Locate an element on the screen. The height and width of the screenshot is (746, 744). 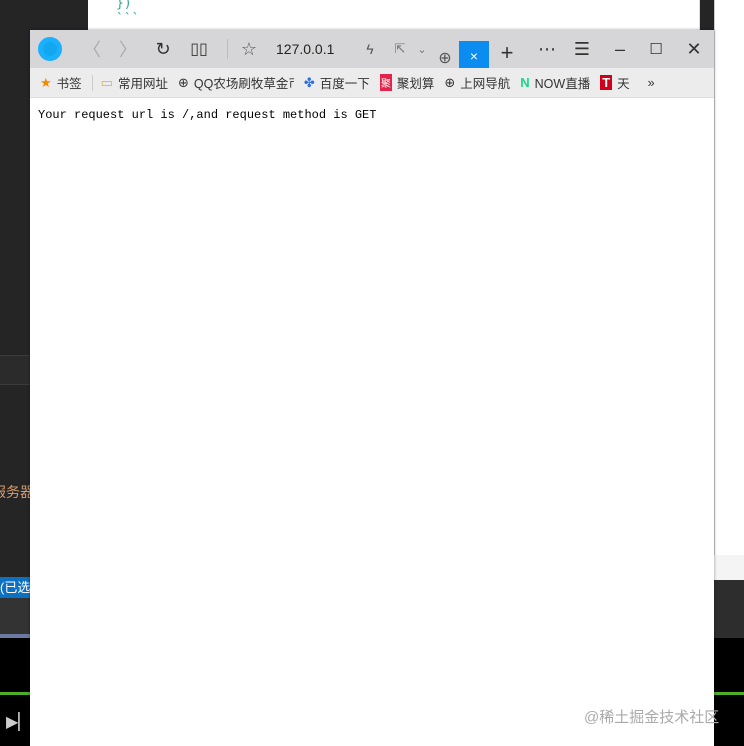
background-bar is located at coordinates (15, 616).